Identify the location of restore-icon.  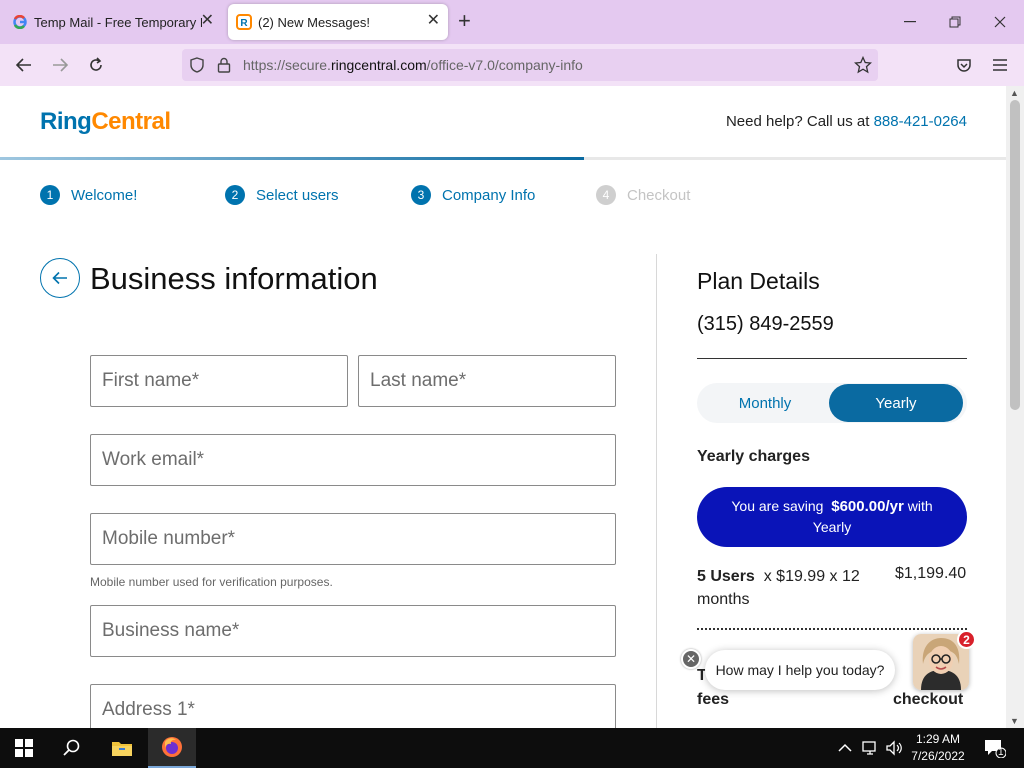
(955, 22).